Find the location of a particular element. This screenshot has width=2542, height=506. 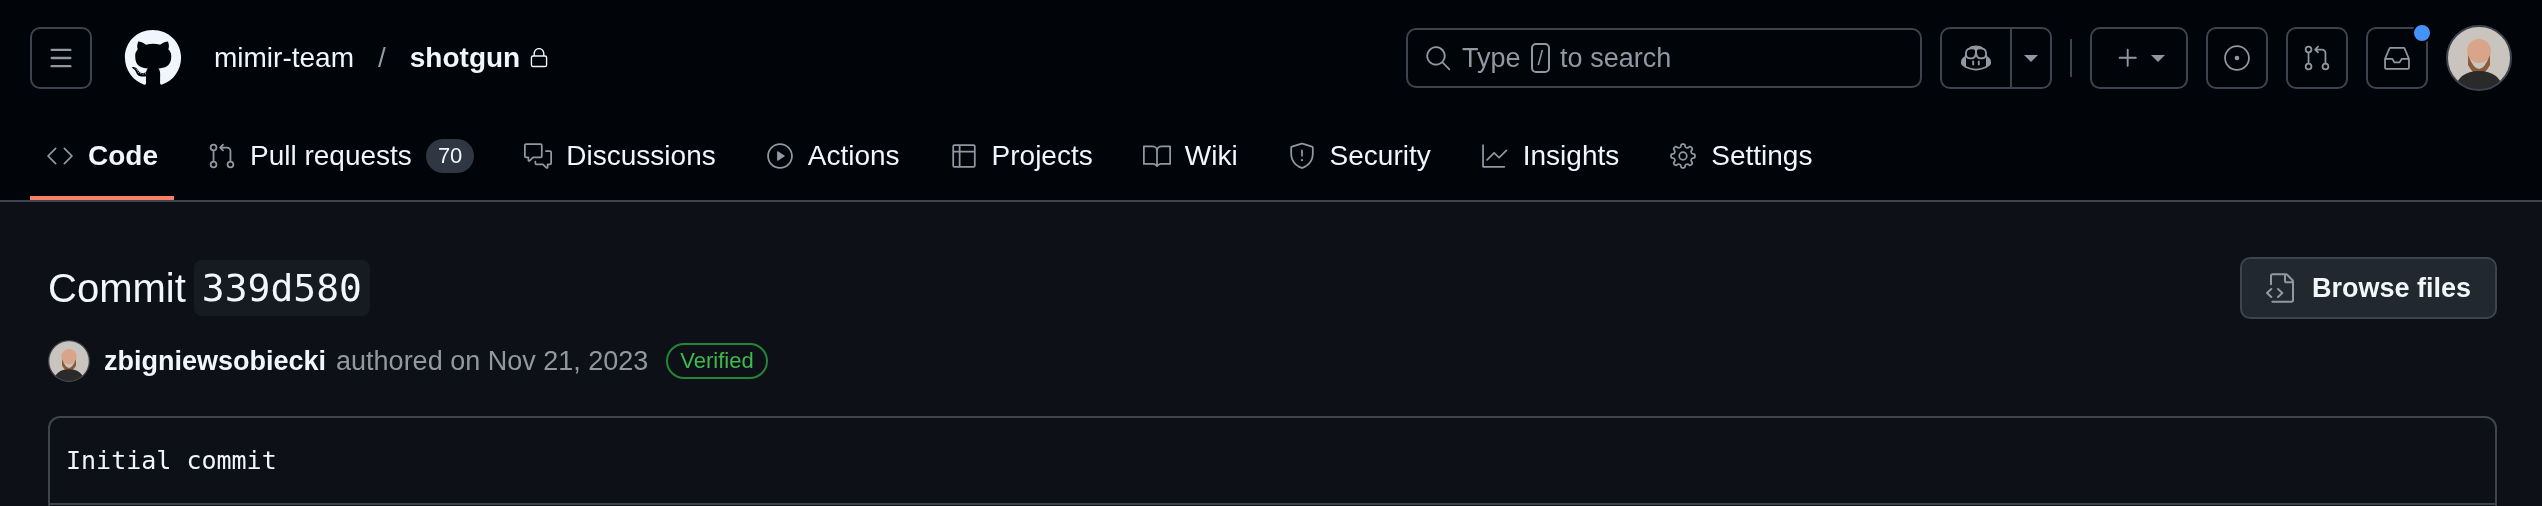

pull-requests-button is located at coordinates (2317, 58).